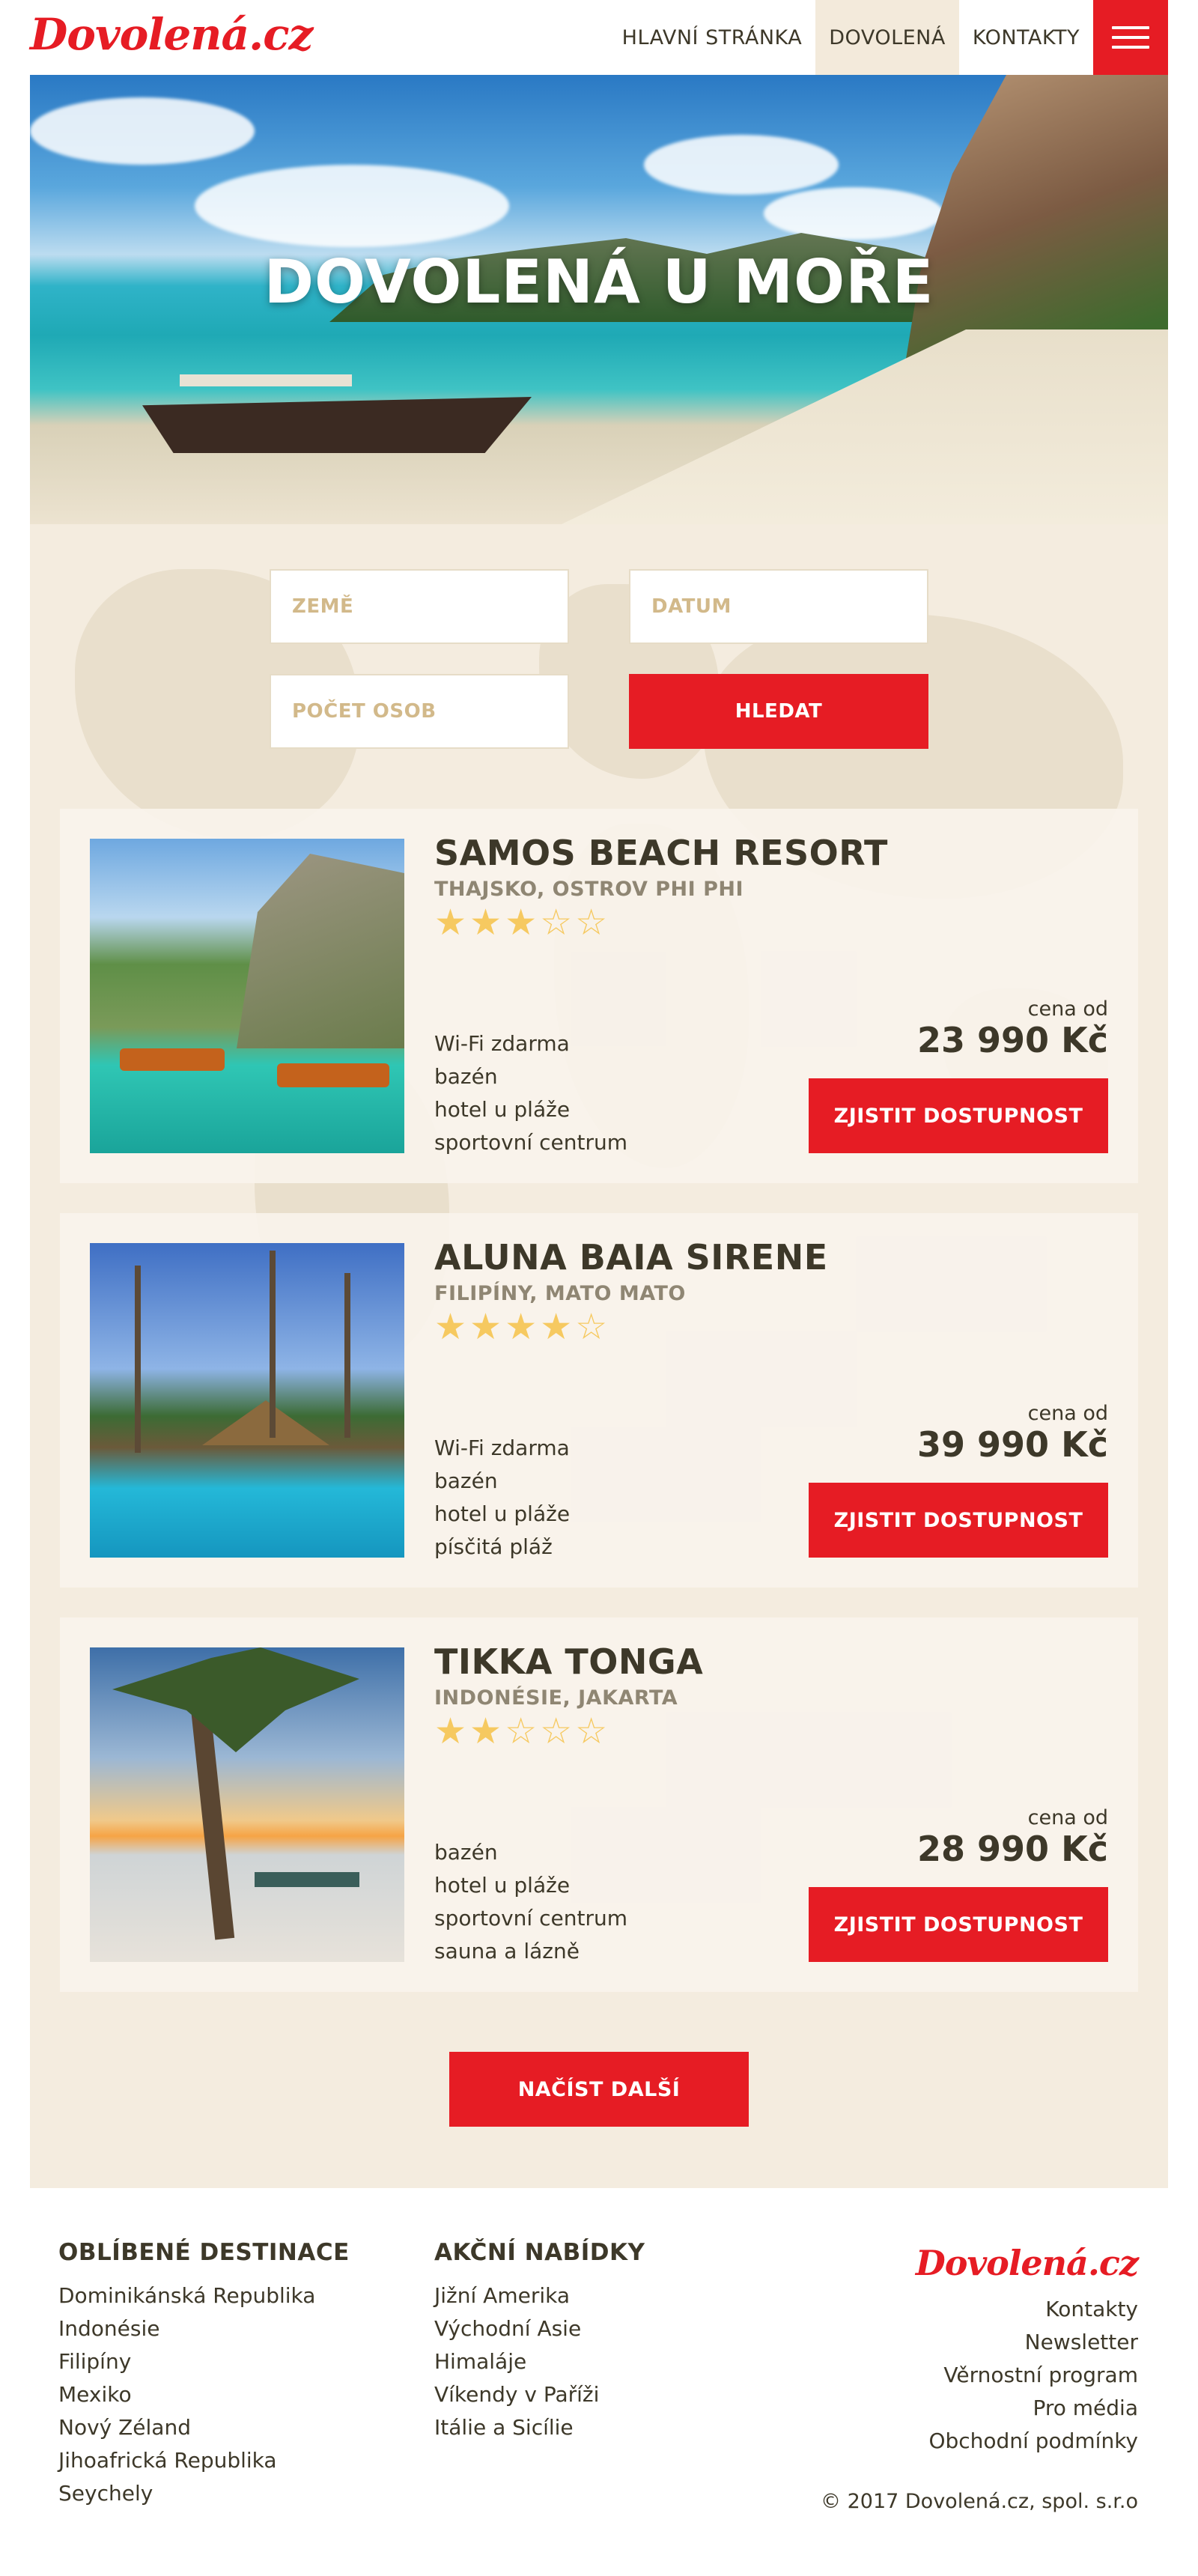 This screenshot has height=2576, width=1198. What do you see at coordinates (204, 2252) in the screenshot?
I see `footer-heading: OBLÍBENÉ DESTINACE` at bounding box center [204, 2252].